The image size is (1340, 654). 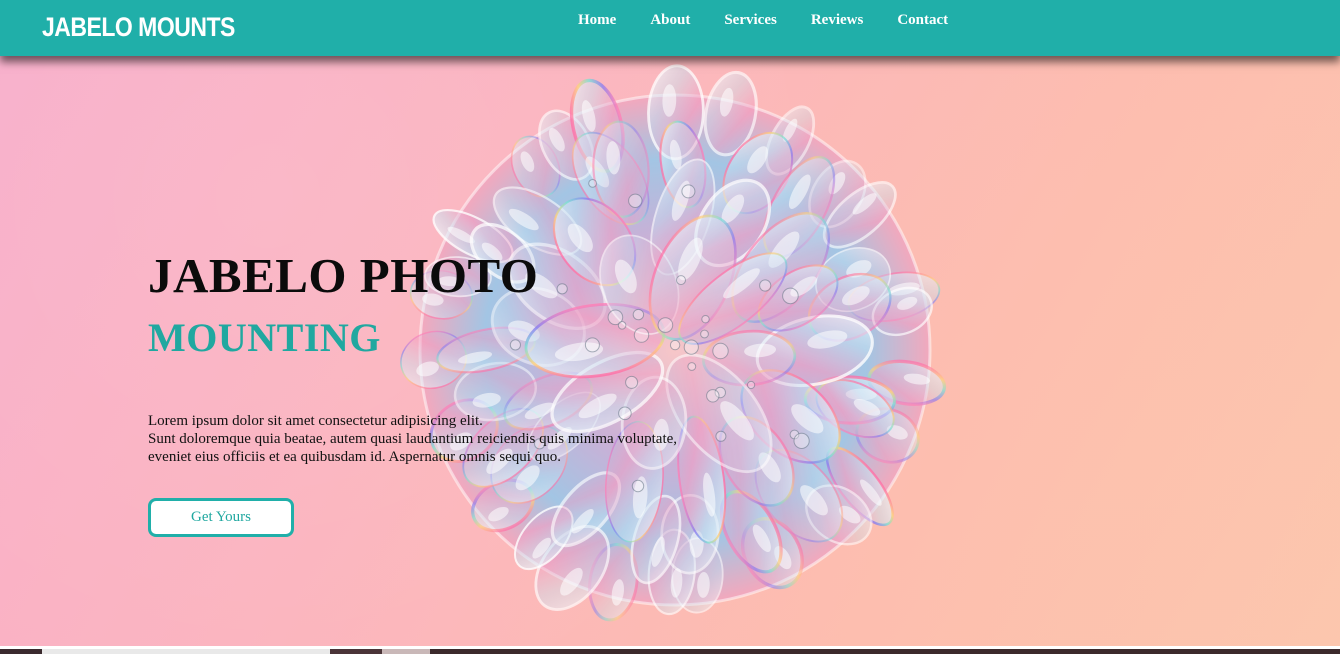 What do you see at coordinates (343, 275) in the screenshot?
I see `hero-title: JABELO PHOTO` at bounding box center [343, 275].